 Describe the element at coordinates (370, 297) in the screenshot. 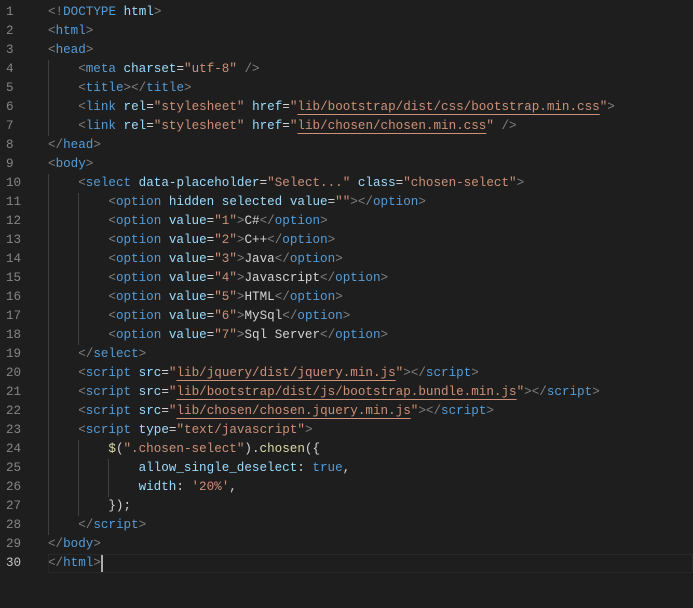

I see `line-content: < option value = "5" > HTML </option >` at that location.